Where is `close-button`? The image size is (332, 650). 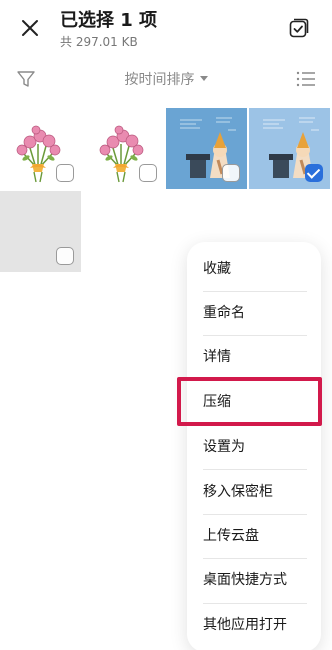 close-button is located at coordinates (30, 28).